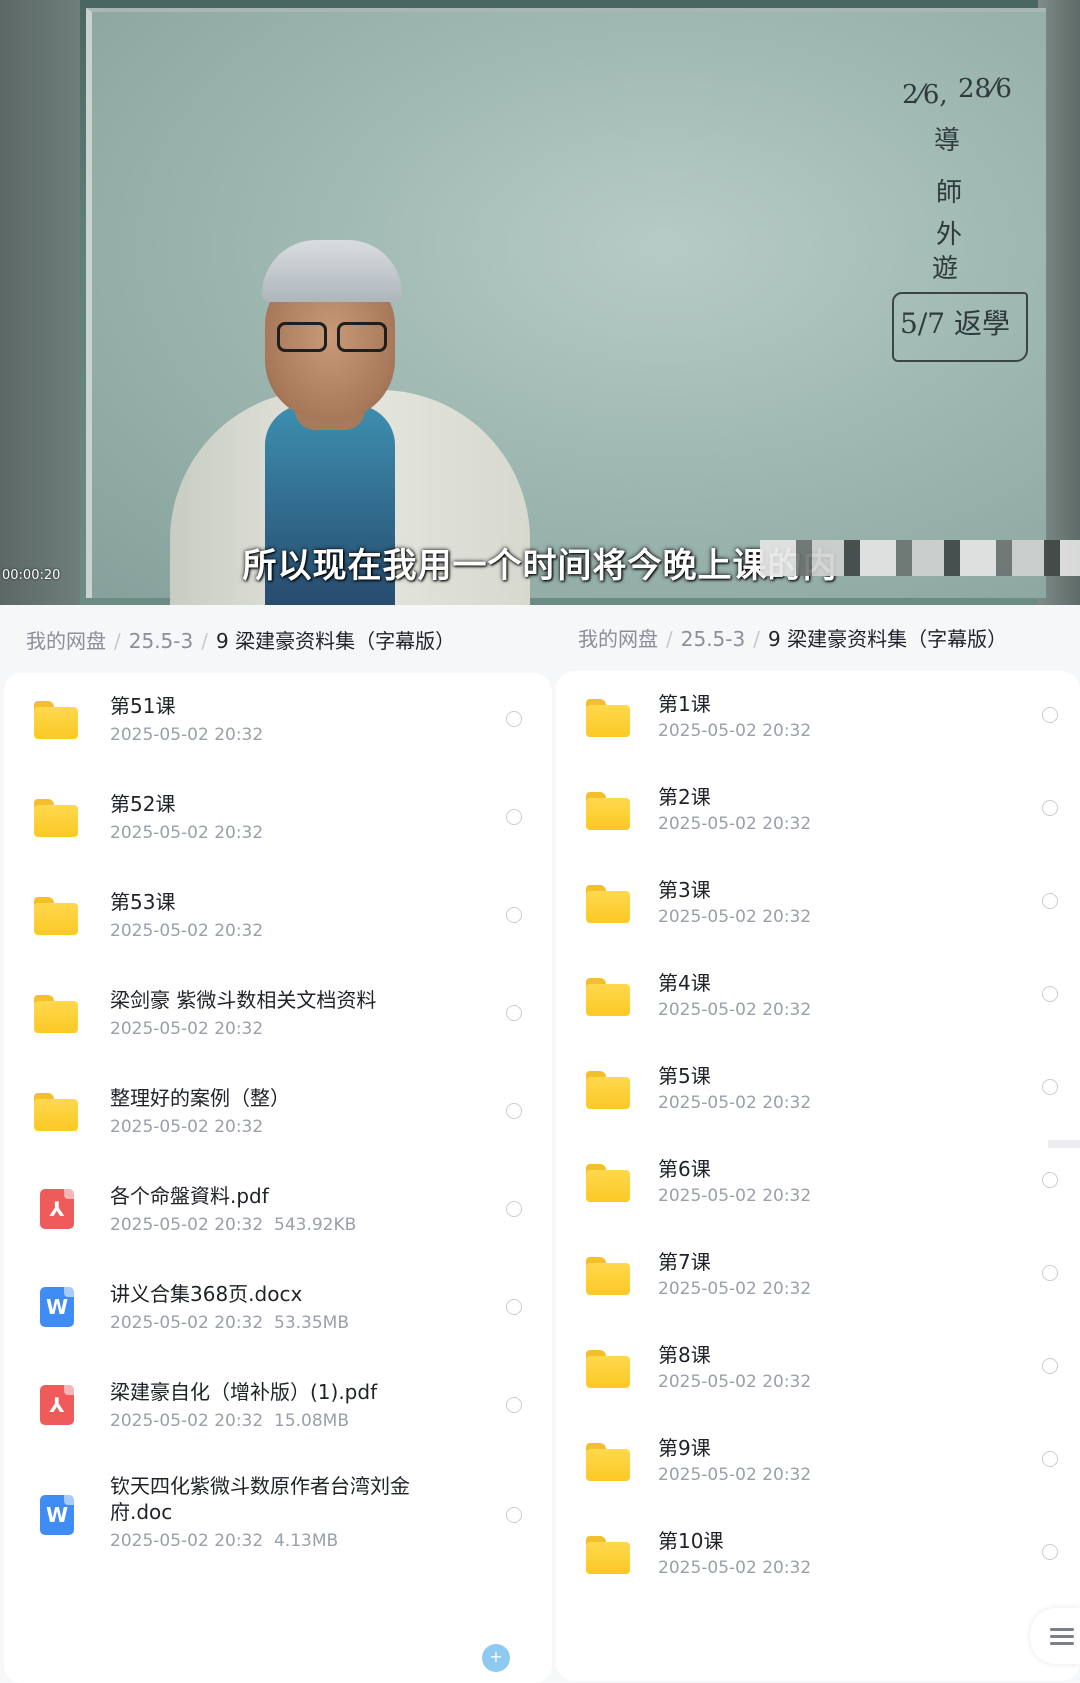 The image size is (1080, 1683). I want to click on item-name: 第7课, so click(684, 1262).